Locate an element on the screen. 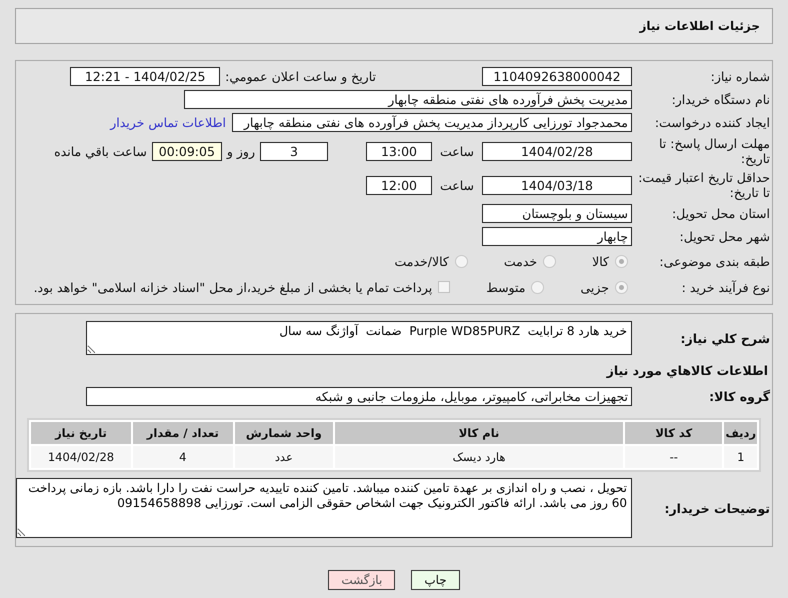 Image resolution: width=788 pixels, height=598 pixels. field-label: نوع فرآیند خرید : is located at coordinates (725, 287).